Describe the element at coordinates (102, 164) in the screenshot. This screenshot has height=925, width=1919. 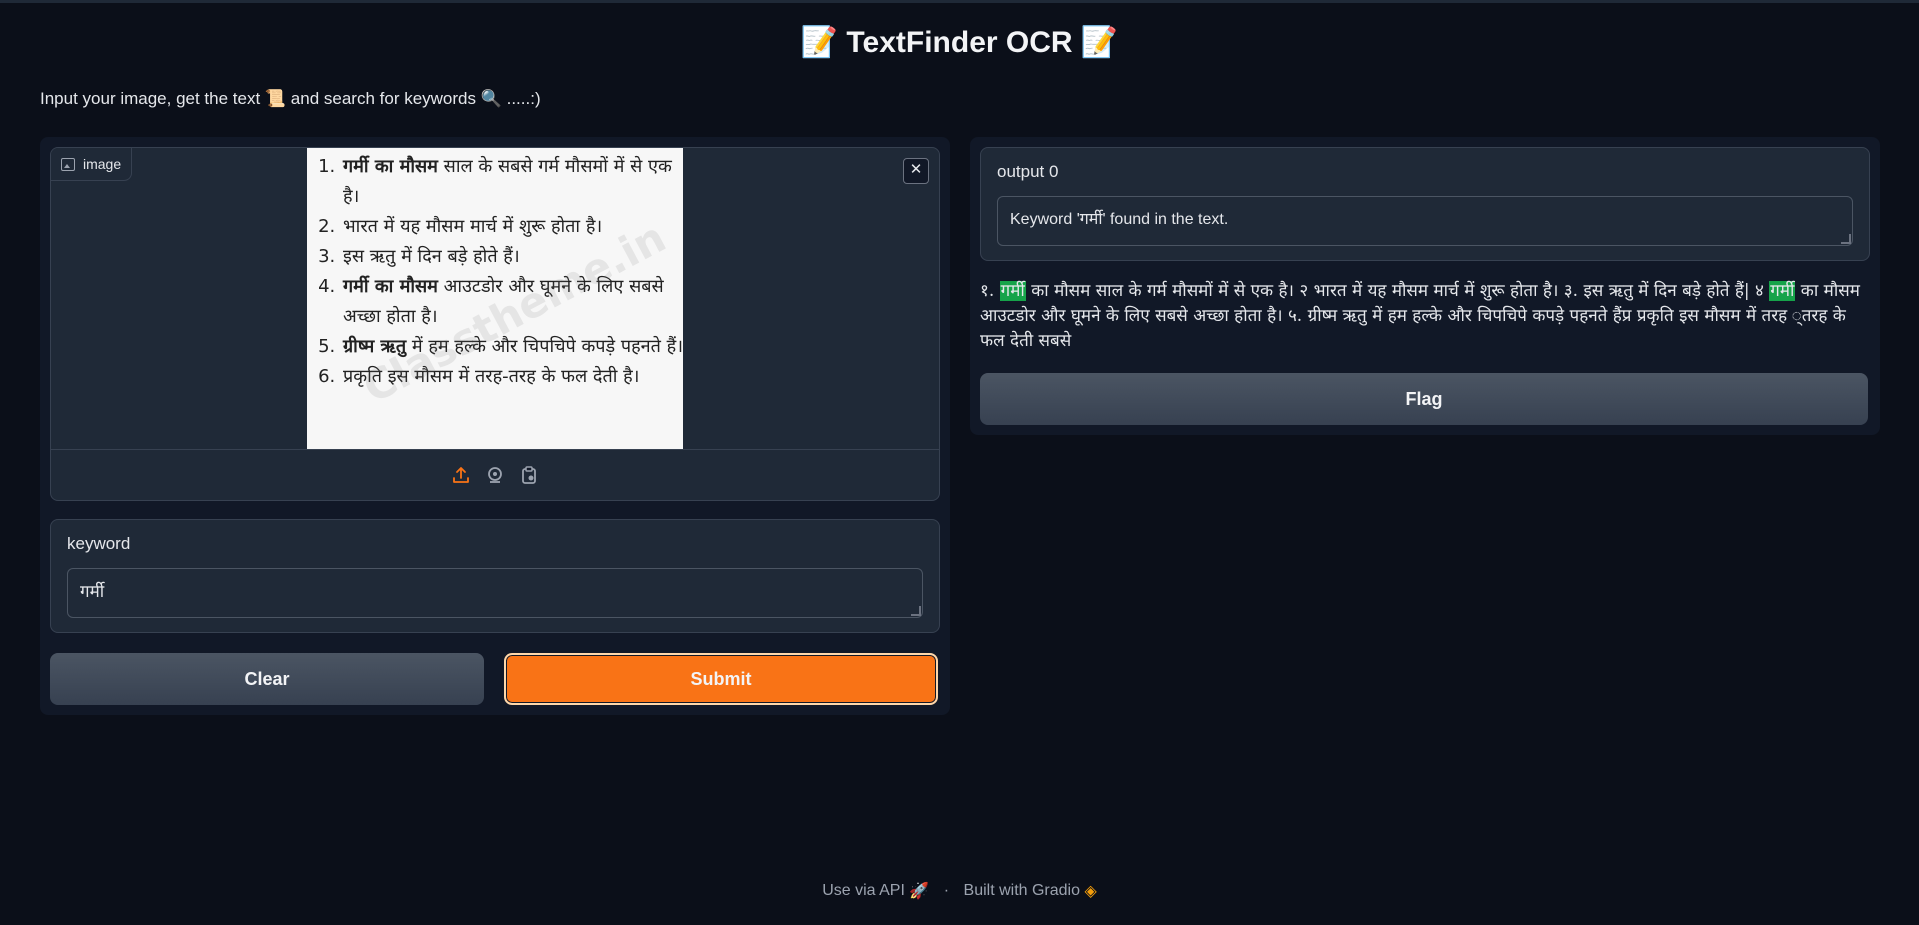
I see `image-label-text: image` at that location.